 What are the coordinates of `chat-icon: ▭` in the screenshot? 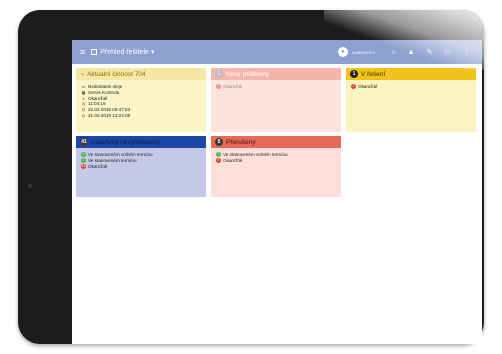 It's located at (447, 52).